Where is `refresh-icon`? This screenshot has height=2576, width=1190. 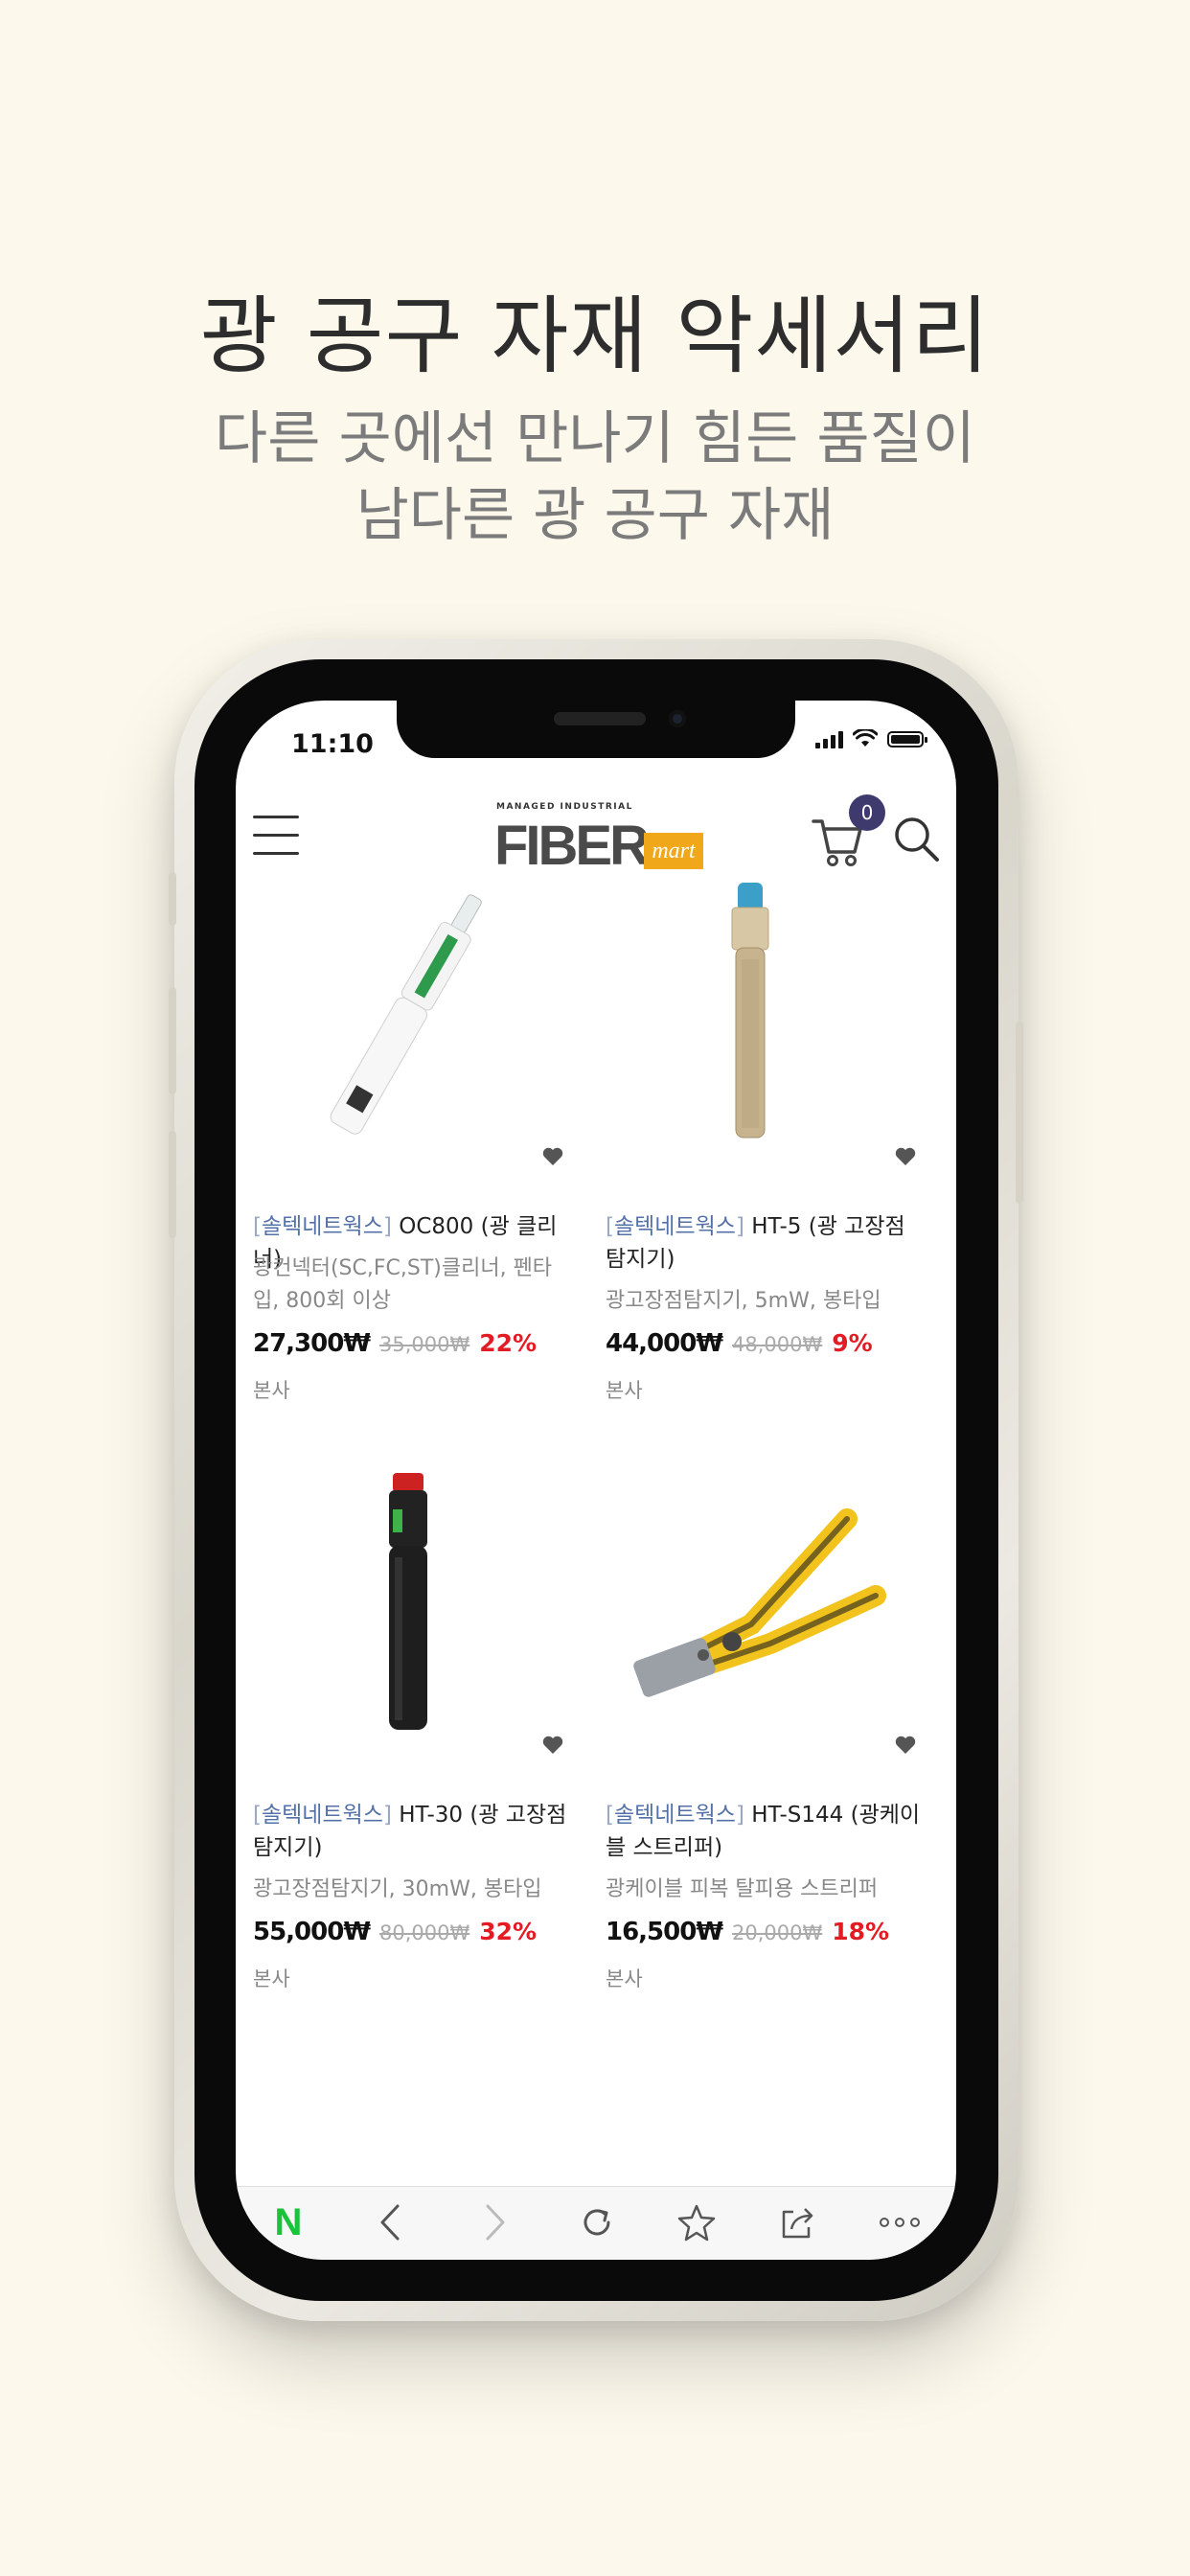
refresh-icon is located at coordinates (597, 2222).